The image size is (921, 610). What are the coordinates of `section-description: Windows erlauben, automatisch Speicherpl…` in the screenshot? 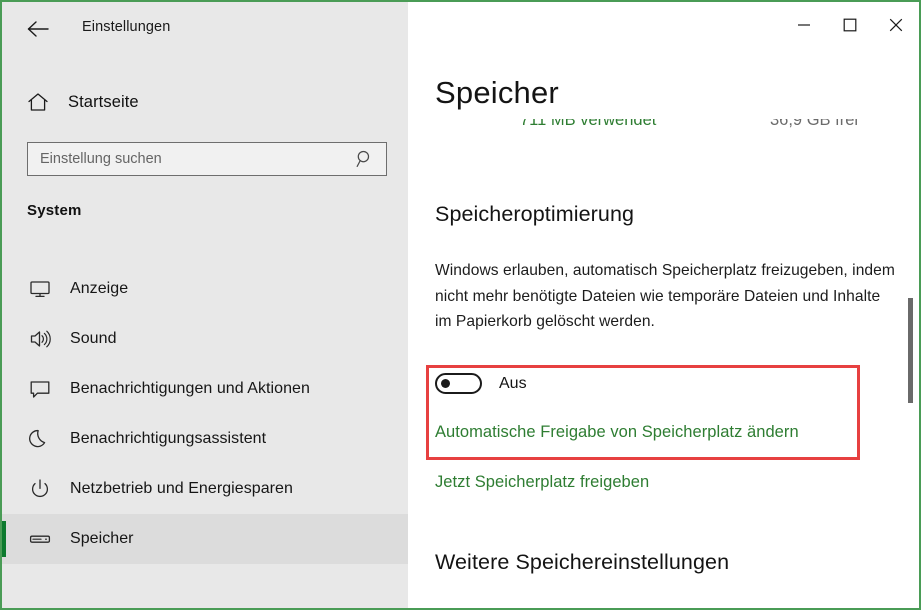 It's located at (665, 296).